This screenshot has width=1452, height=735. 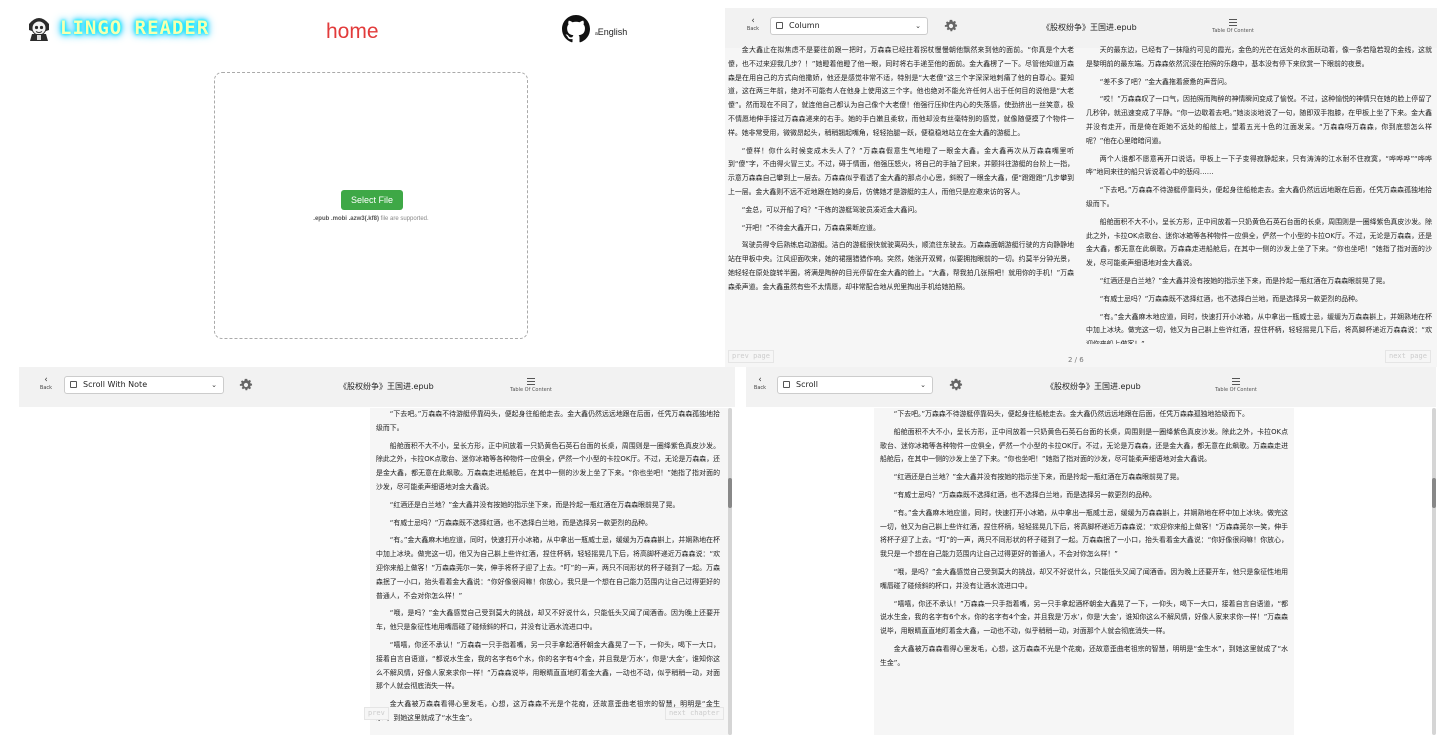 I want to click on paragraph: “差不多了吧？”金大鑫拖着疲惫的声音问。, so click(x=1165, y=81).